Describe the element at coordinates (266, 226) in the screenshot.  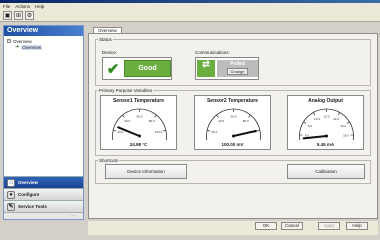
I see `ok-button: OK` at that location.